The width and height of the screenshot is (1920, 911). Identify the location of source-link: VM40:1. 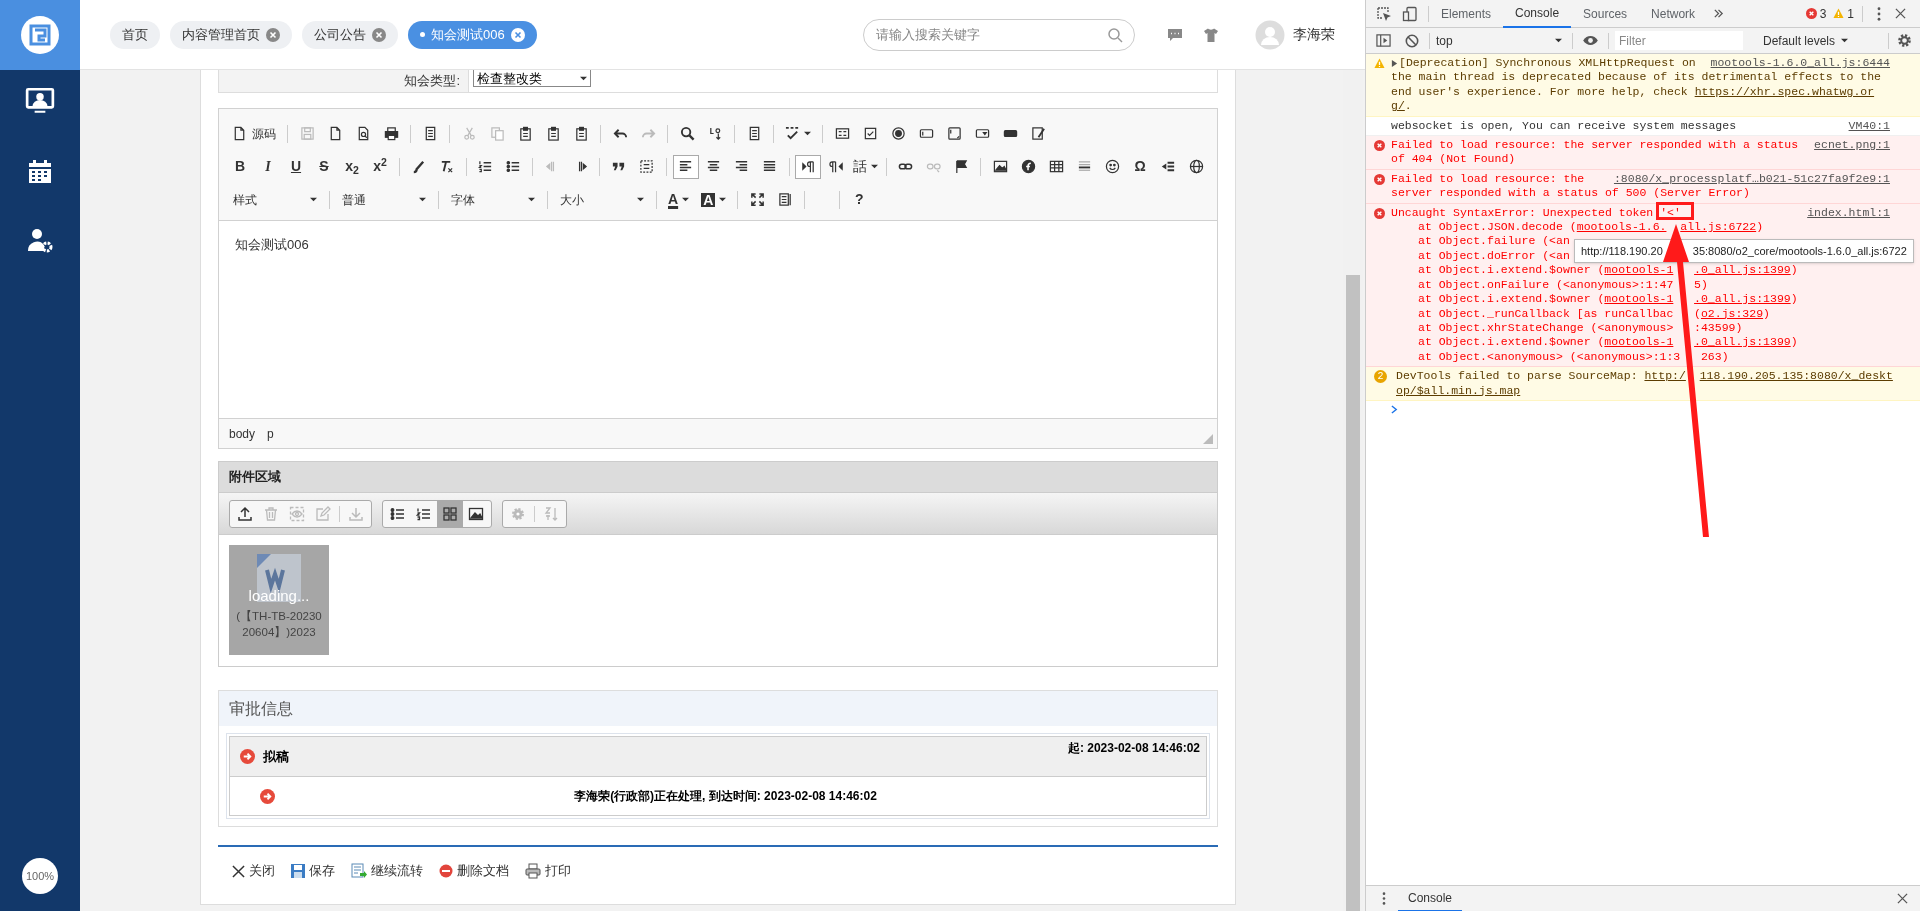
(1869, 126).